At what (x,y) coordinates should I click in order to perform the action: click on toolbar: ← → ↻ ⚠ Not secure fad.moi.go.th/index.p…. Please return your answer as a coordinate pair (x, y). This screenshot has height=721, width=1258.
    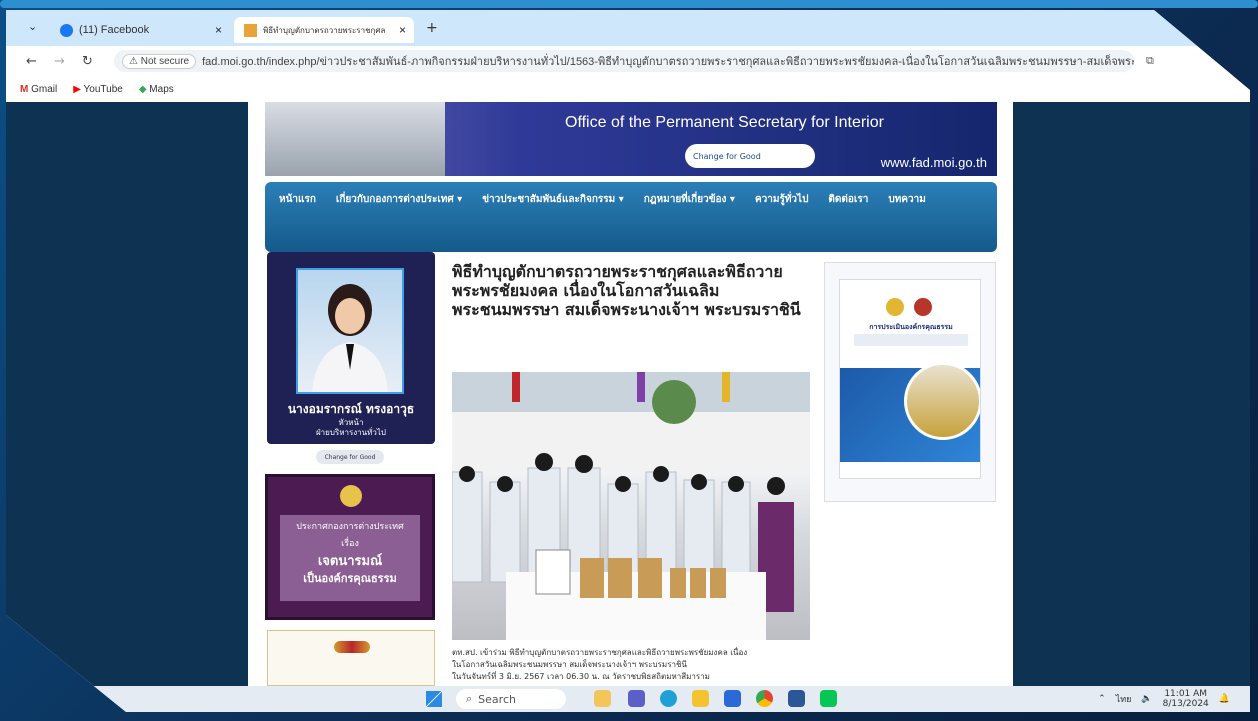
    Looking at the image, I should click on (628, 61).